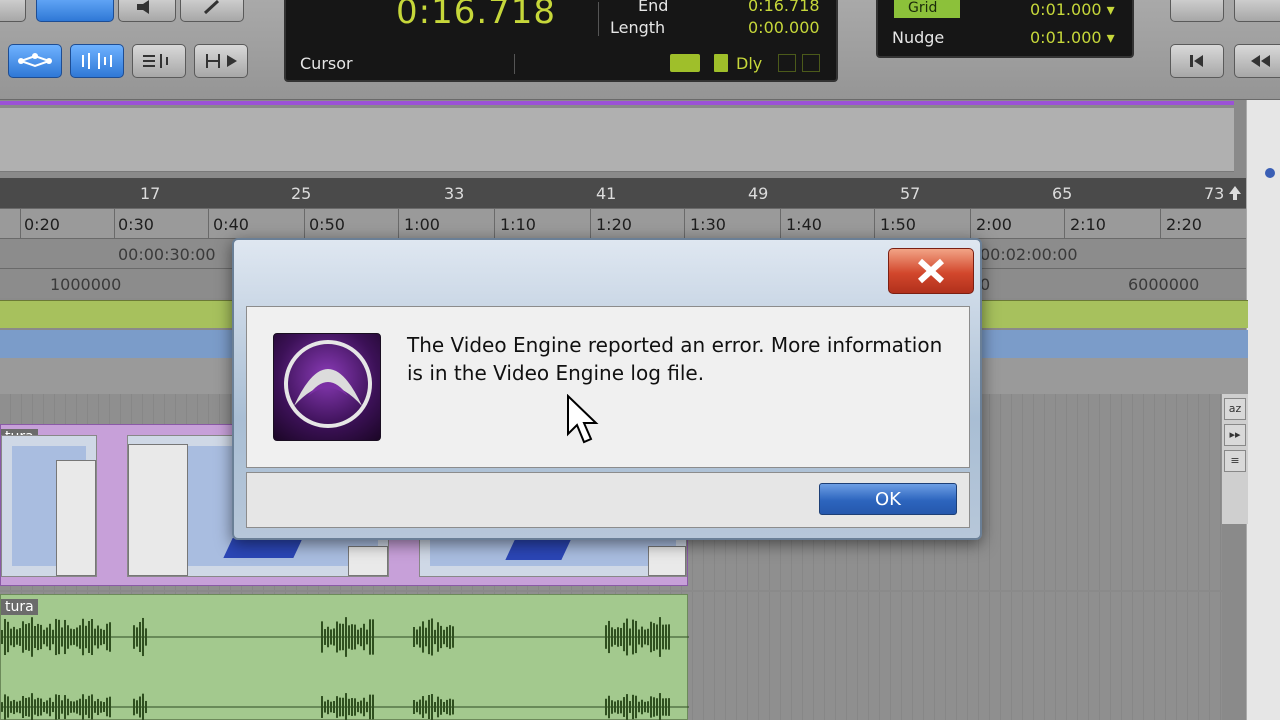 The image size is (1280, 720). Describe the element at coordinates (910, 193) in the screenshot. I see `bar-label: 57` at that location.